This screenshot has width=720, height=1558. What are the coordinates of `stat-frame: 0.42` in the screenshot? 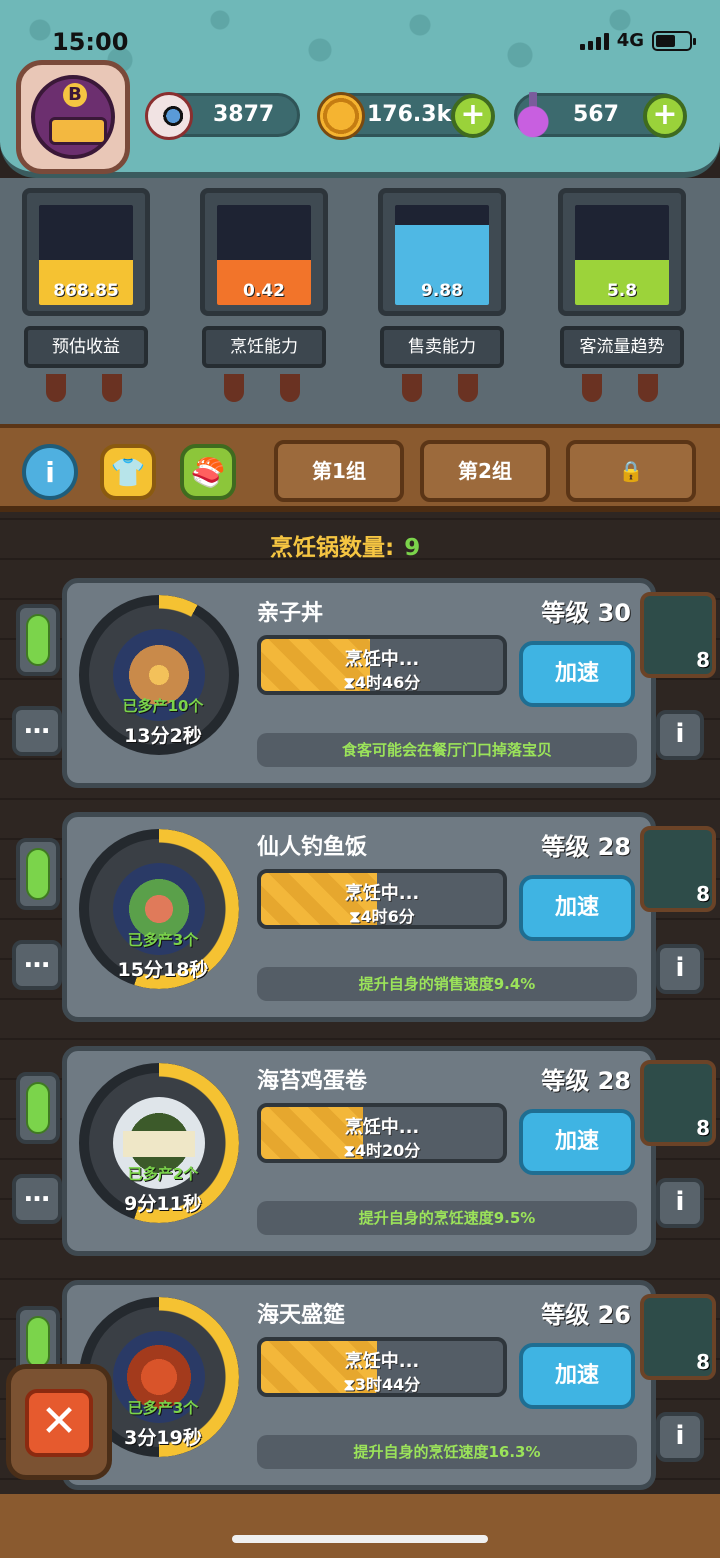 It's located at (264, 252).